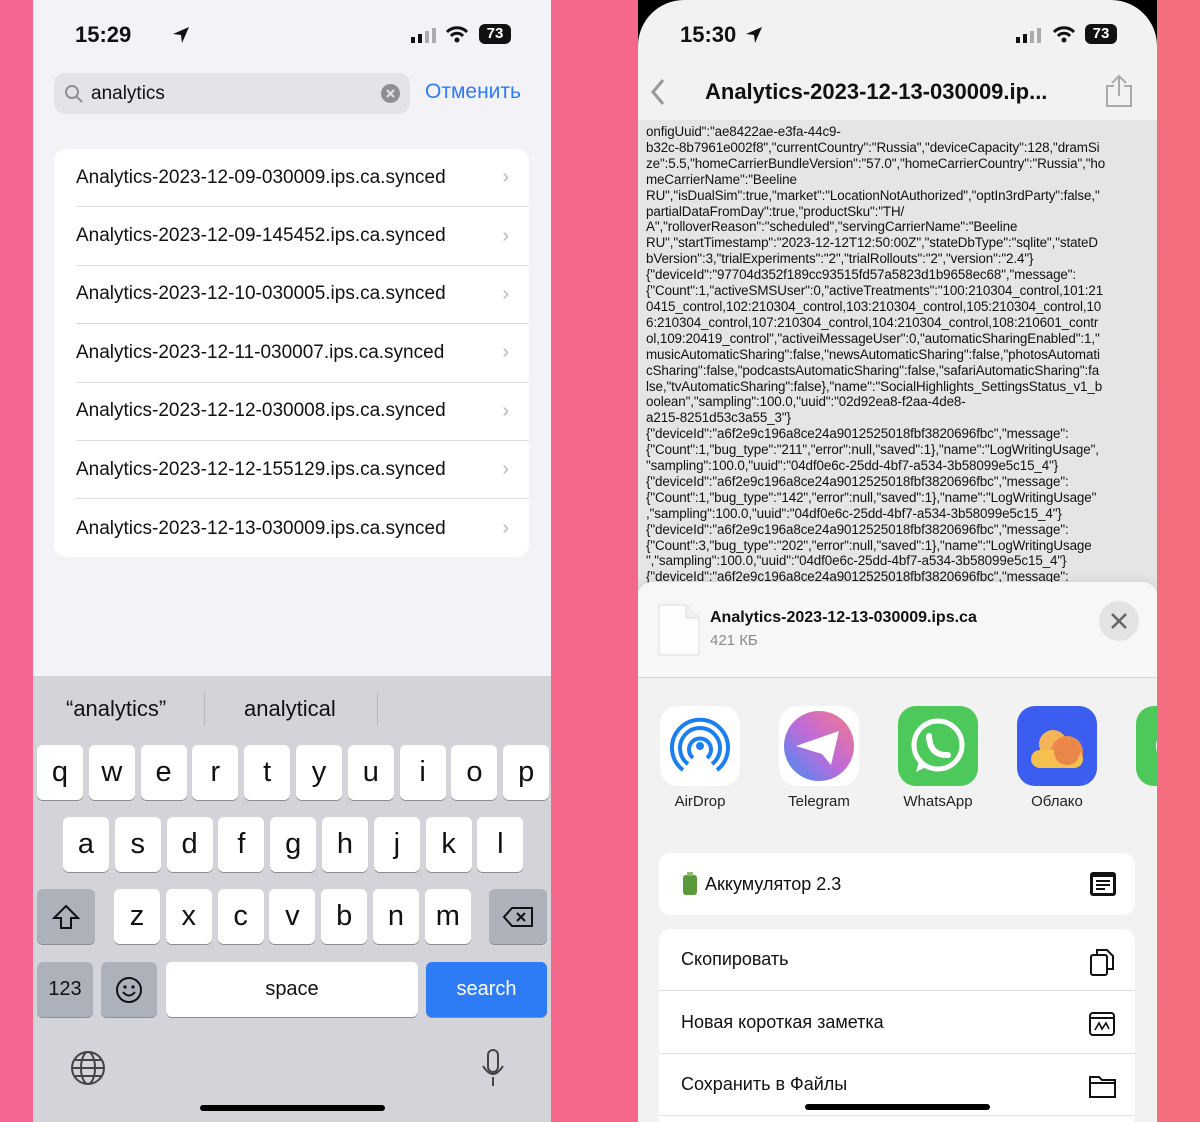  Describe the element at coordinates (60, 772) in the screenshot. I see `key-q: q` at that location.